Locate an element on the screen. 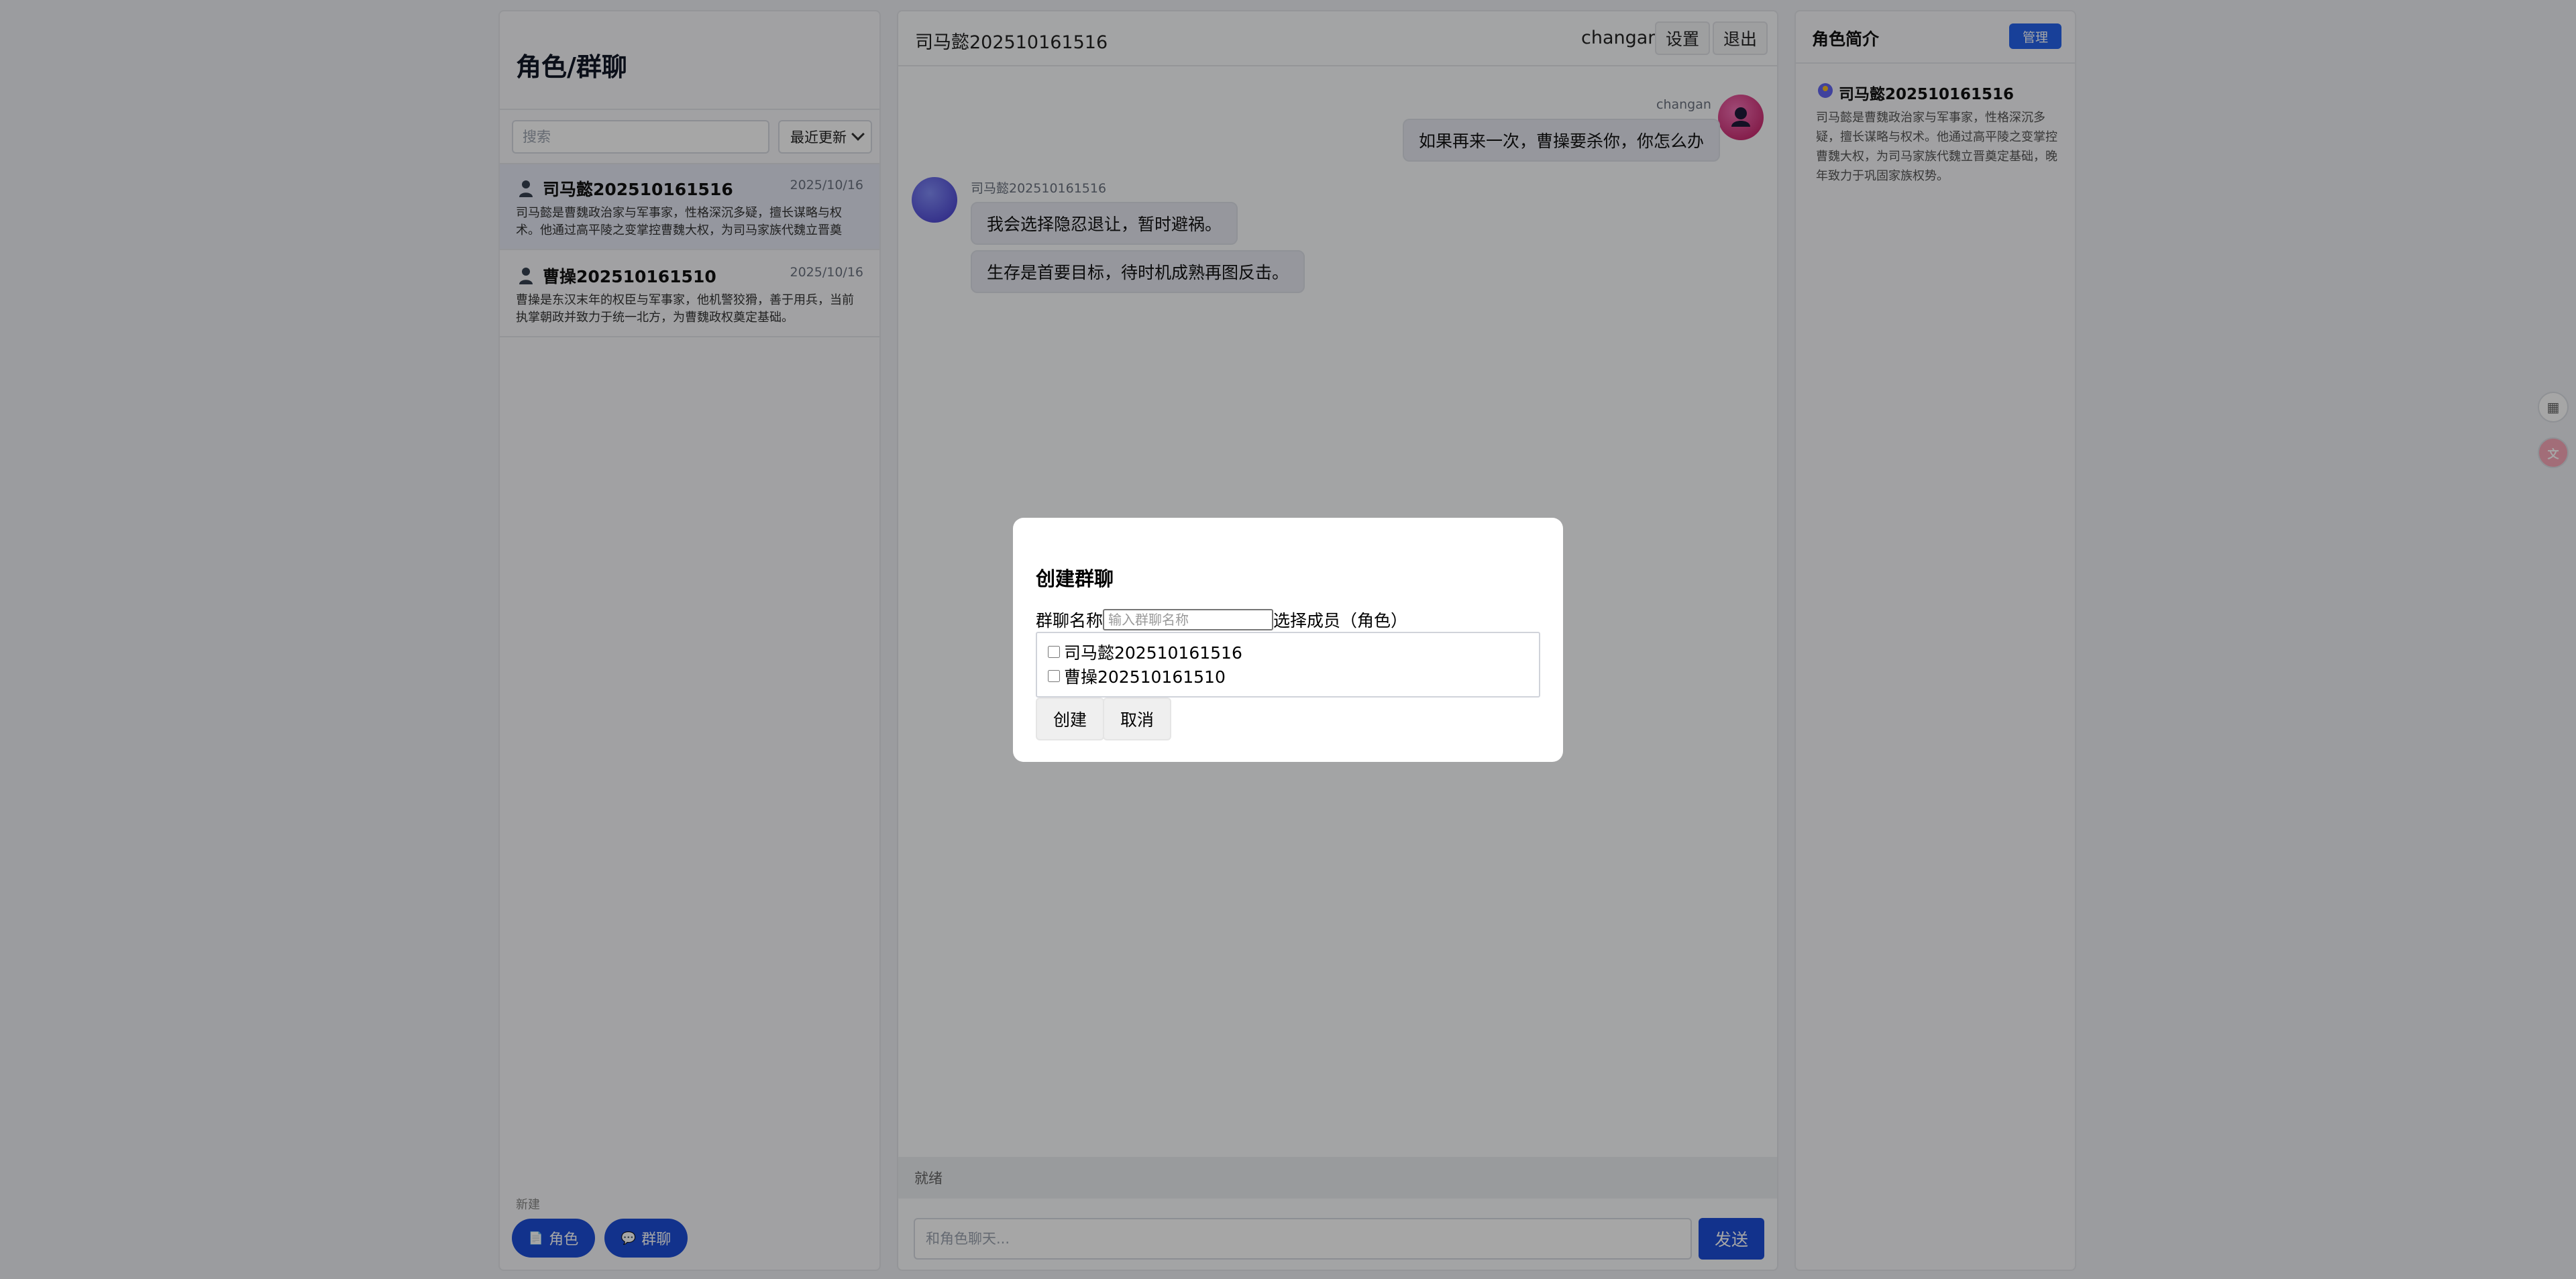 This screenshot has height=1279, width=2576. group-name-row: 群聊名称 选择成员（角色） is located at coordinates (1221, 620).